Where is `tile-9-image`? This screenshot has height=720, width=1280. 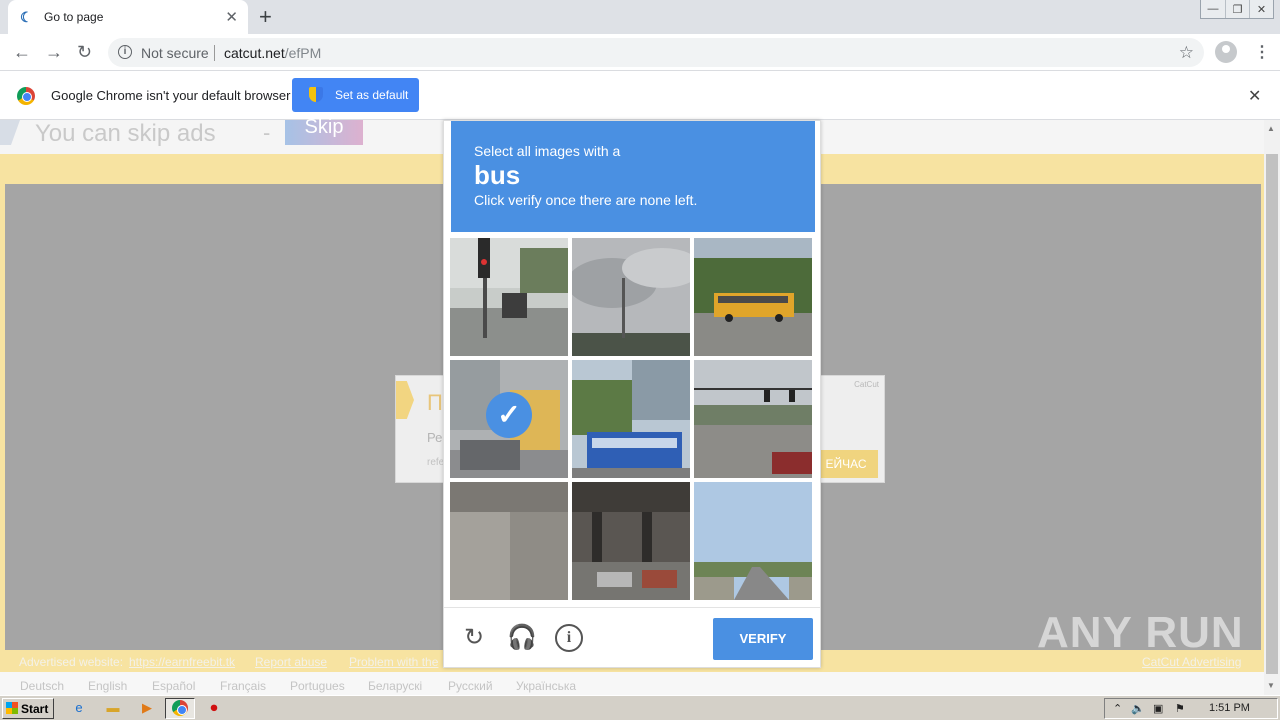
tile-9-image is located at coordinates (753, 541).